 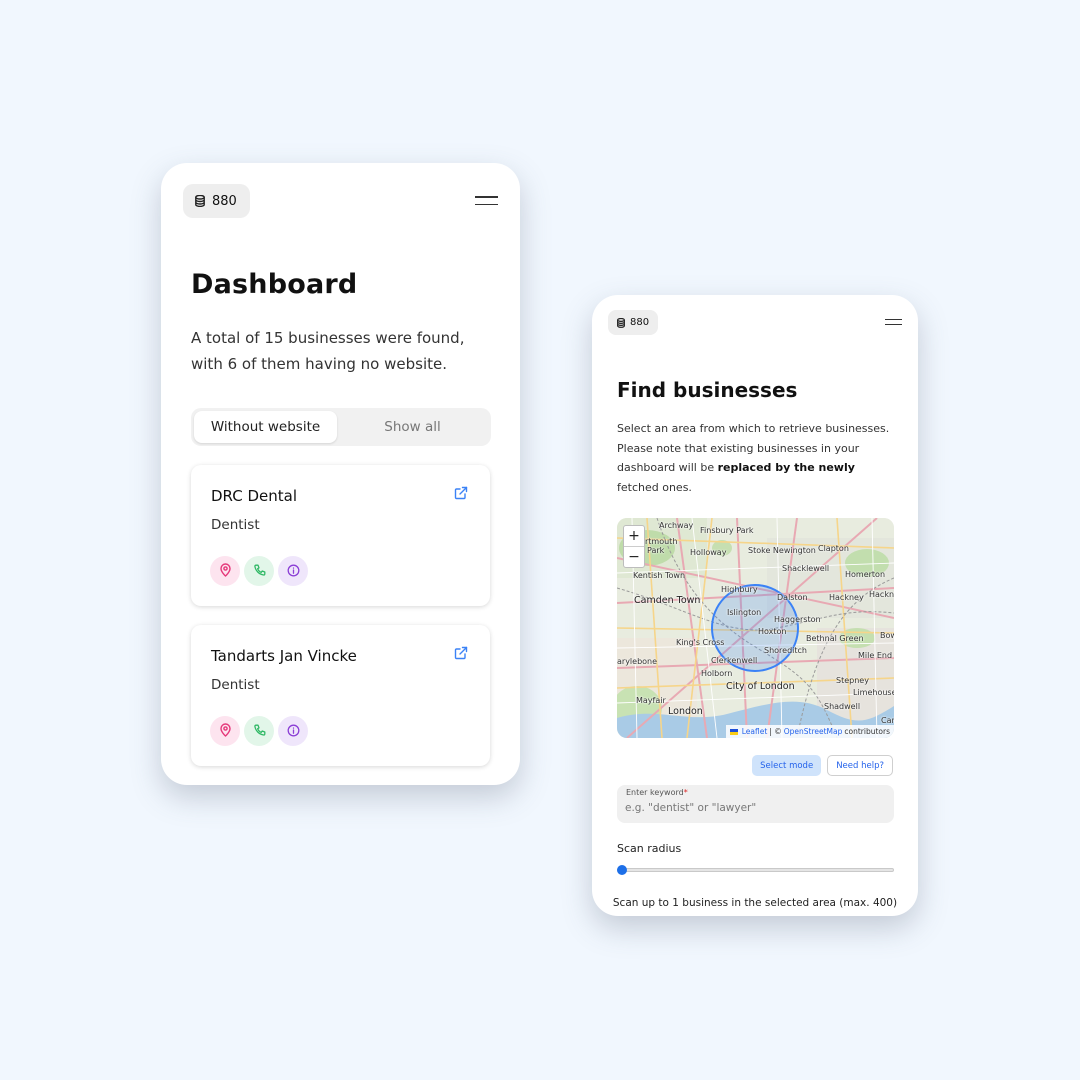 I want to click on map-label: Stepney, so click(x=852, y=680).